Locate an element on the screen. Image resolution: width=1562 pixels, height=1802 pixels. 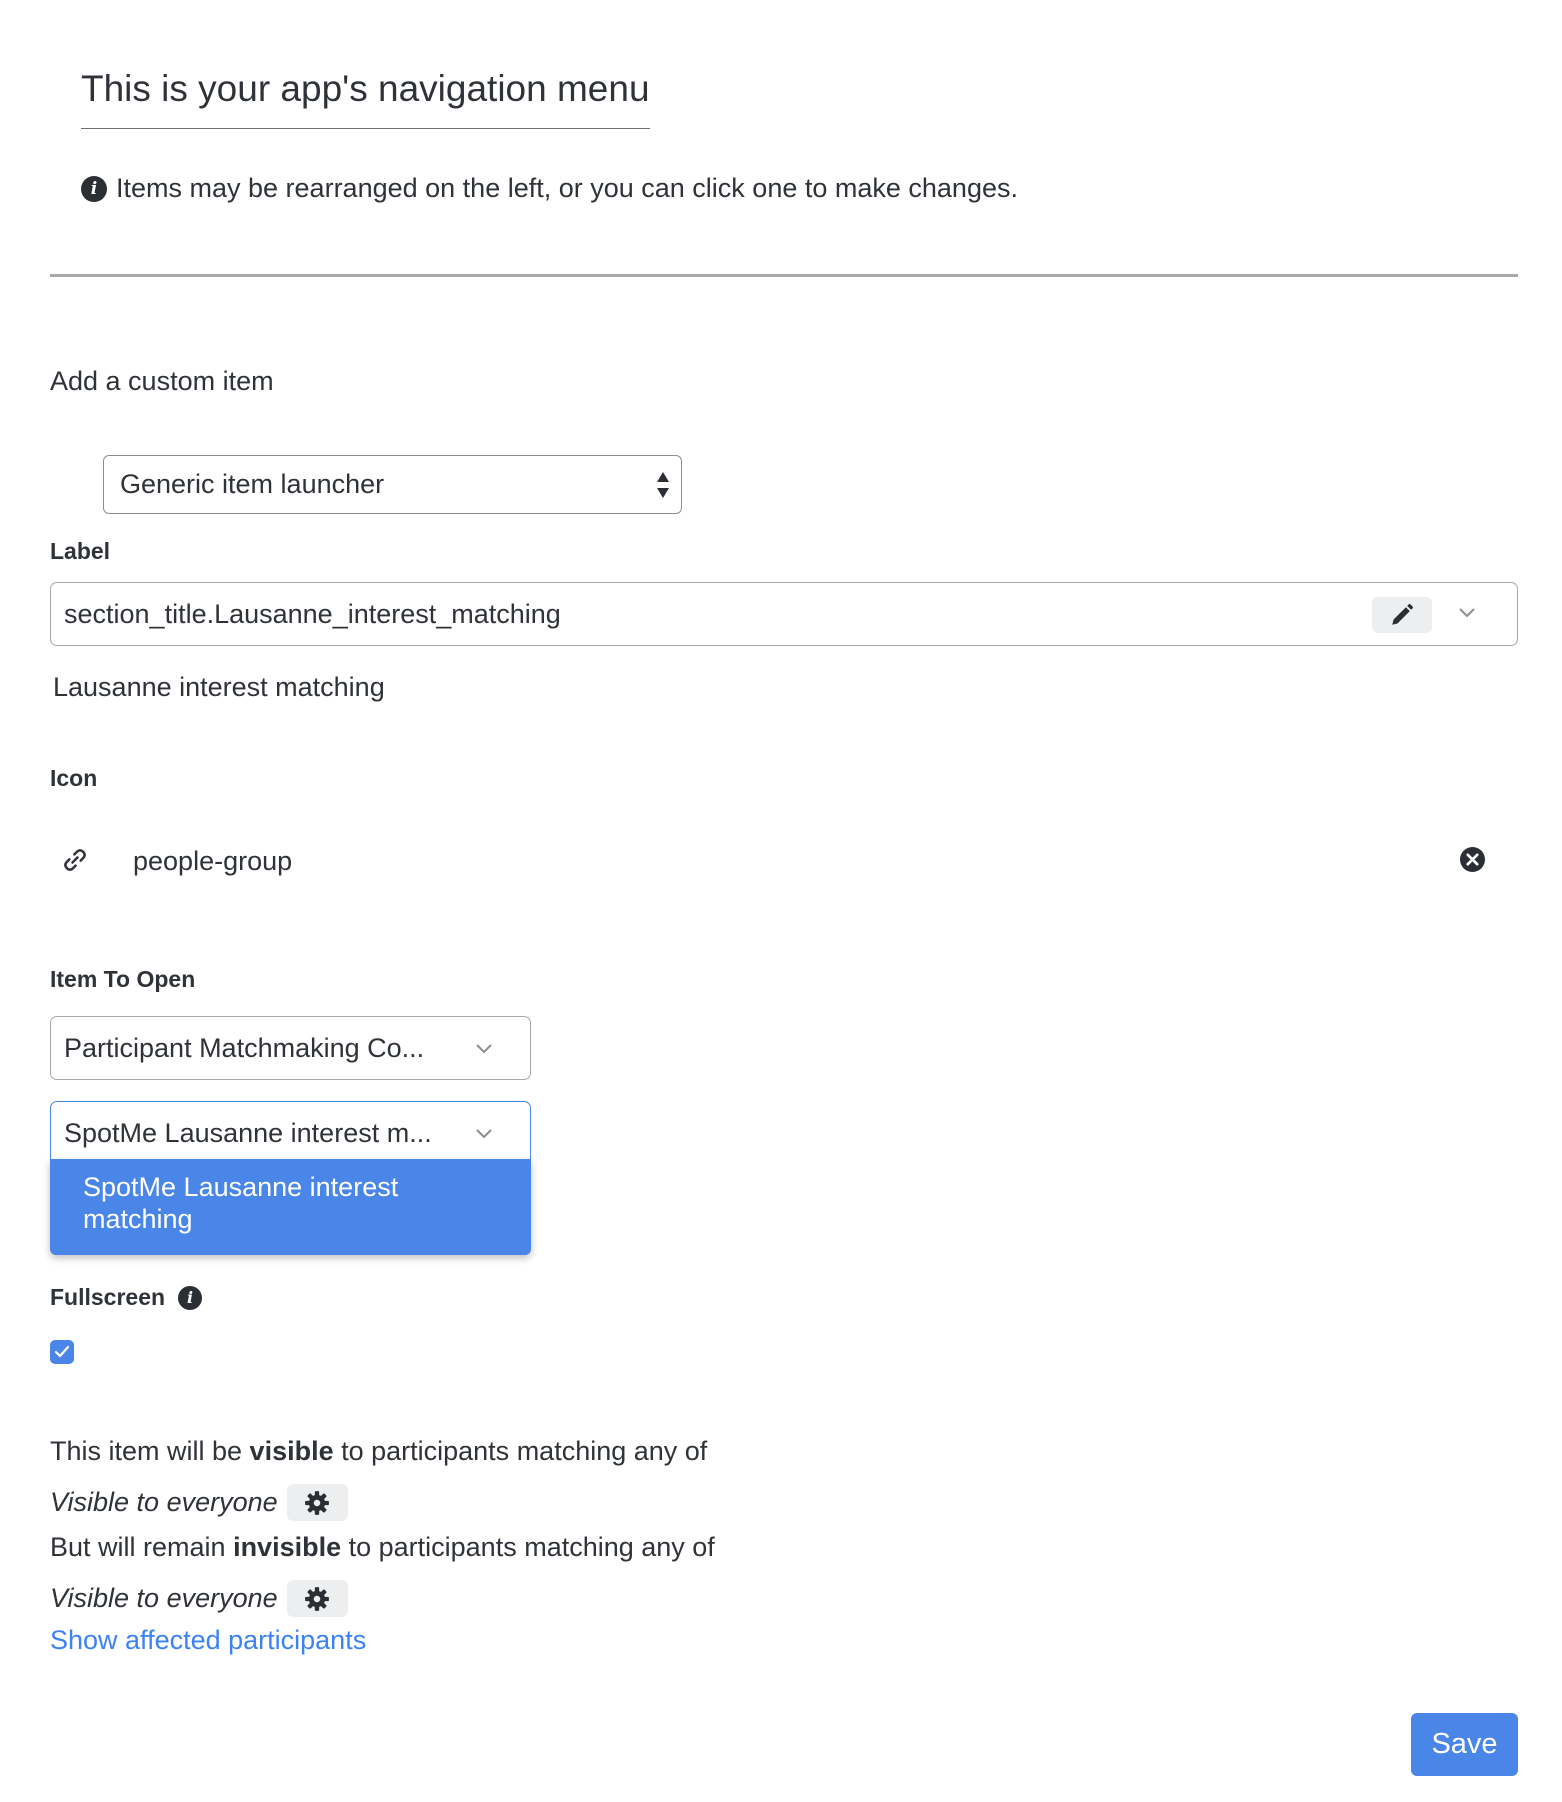
label-translation: Lausanne interest matching is located at coordinates (219, 687).